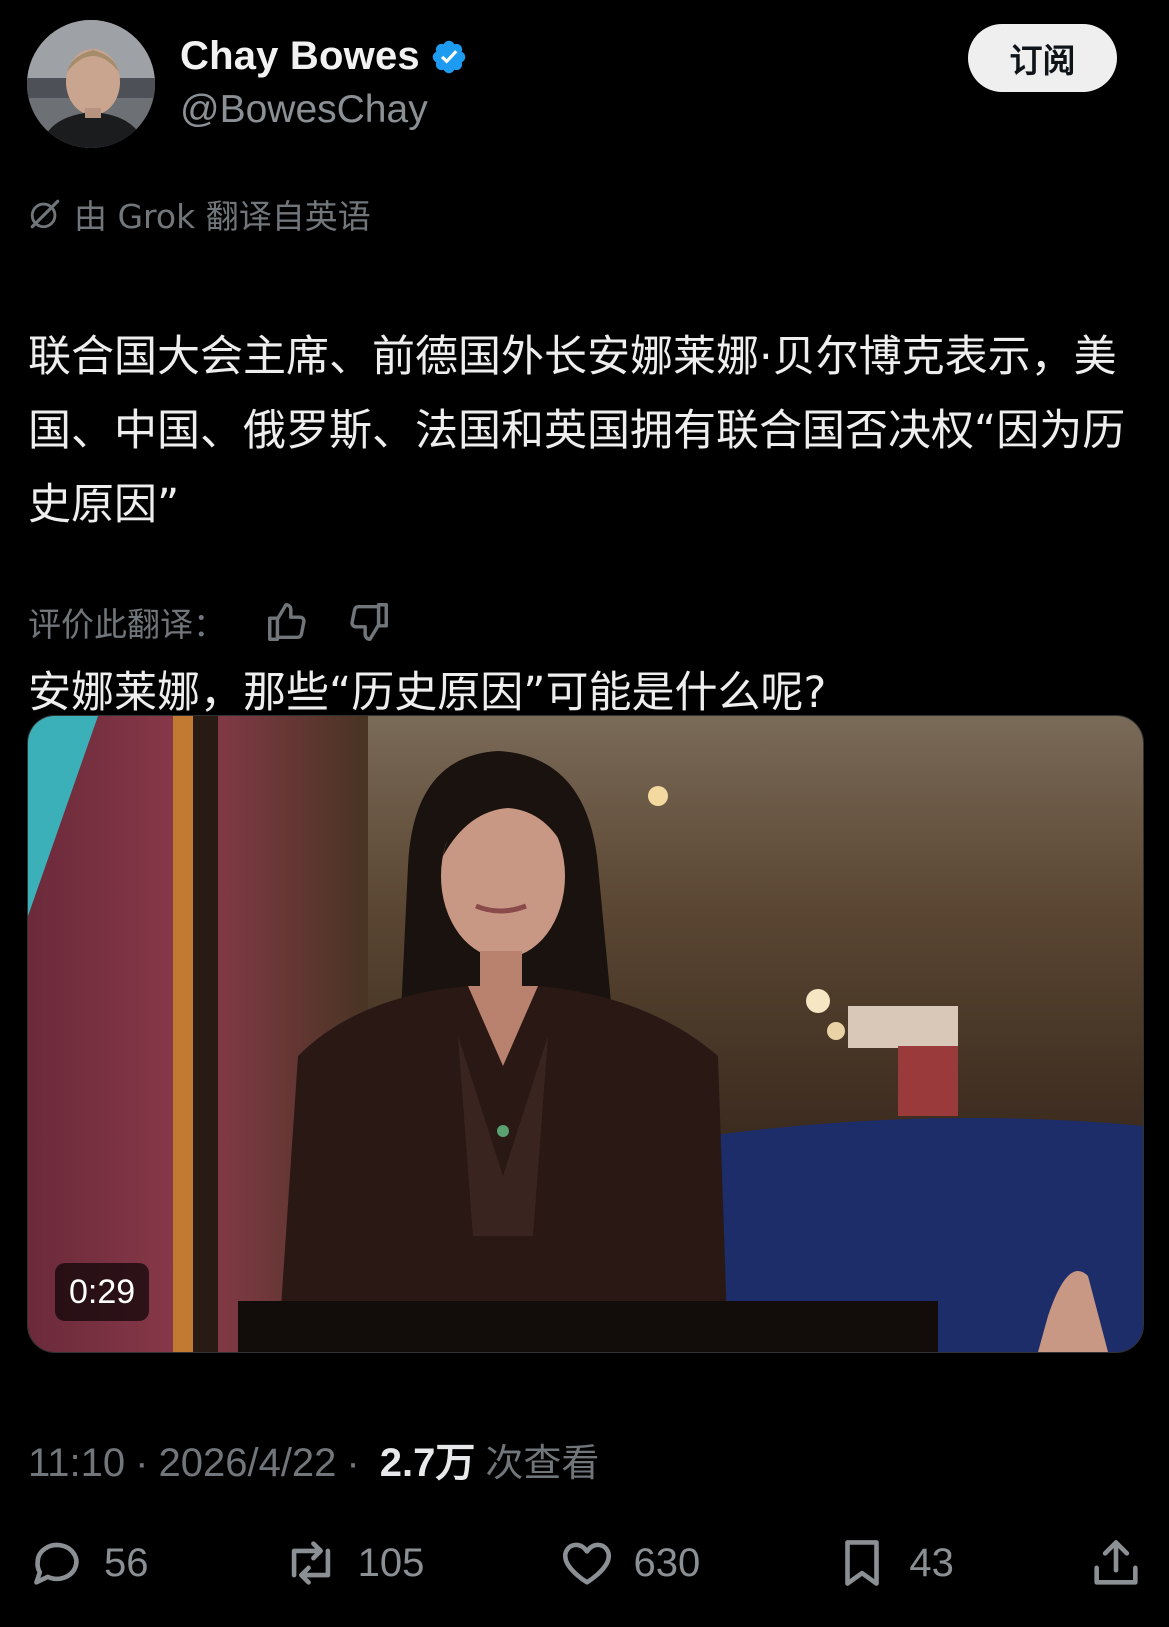  I want to click on grok-icon, so click(45, 214).